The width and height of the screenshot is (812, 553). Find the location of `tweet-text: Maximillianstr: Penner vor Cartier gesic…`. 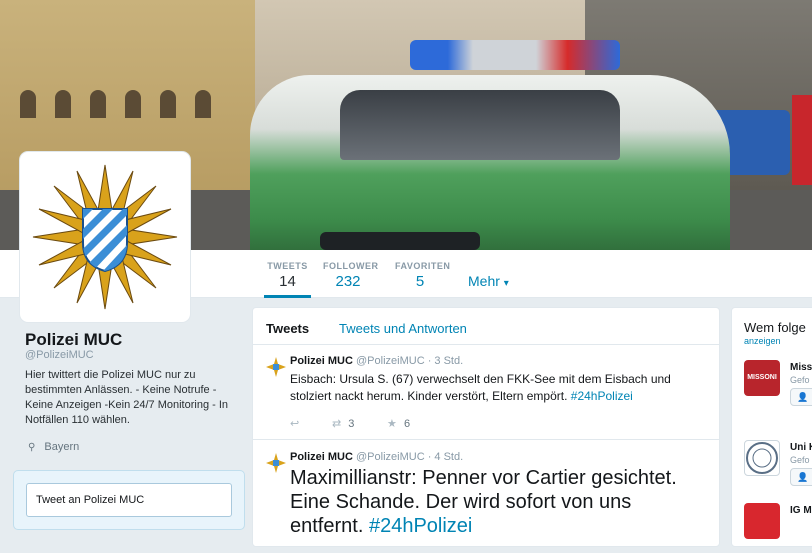

tweet-text: Maximillianstr: Penner vor Cartier gesic… is located at coordinates (483, 502).